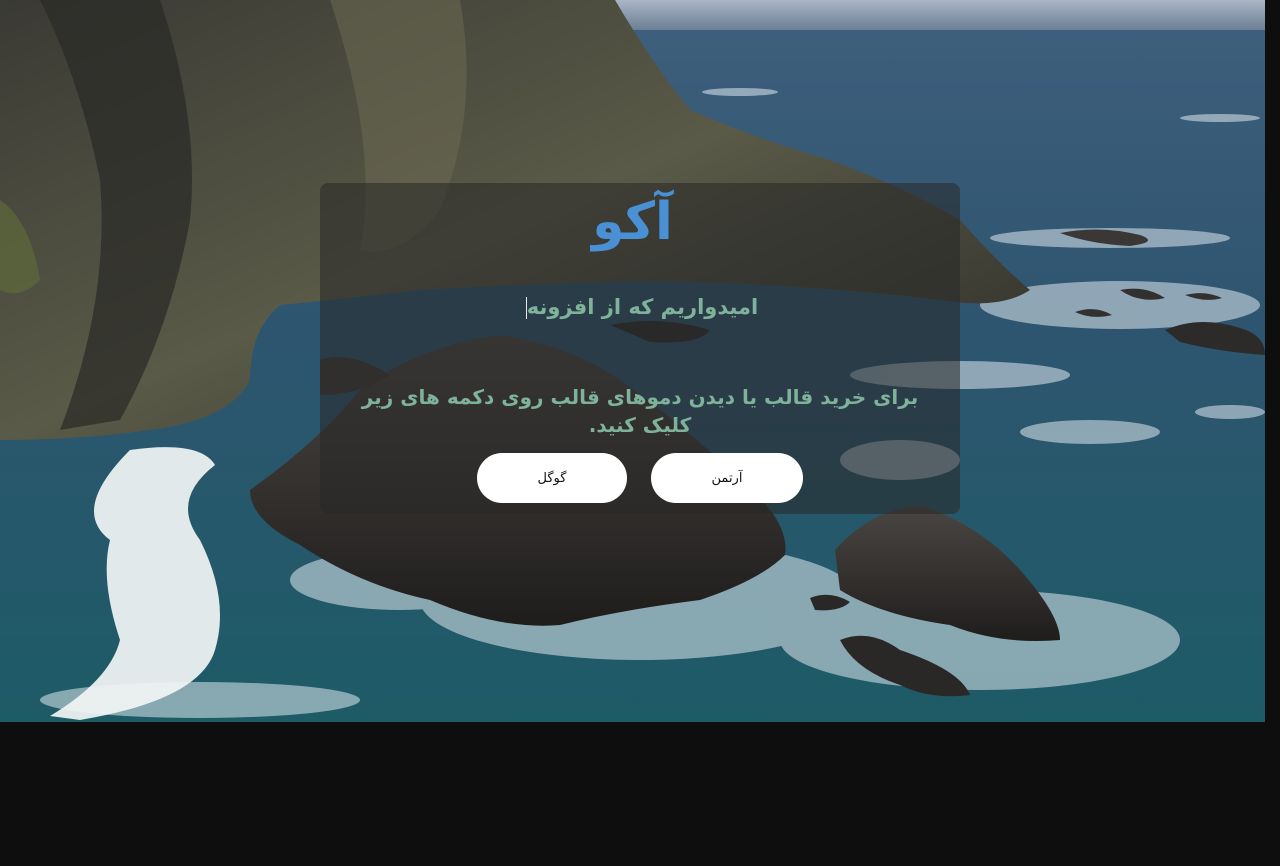 The height and width of the screenshot is (866, 1280). I want to click on scrollbar, so click(1272, 433).